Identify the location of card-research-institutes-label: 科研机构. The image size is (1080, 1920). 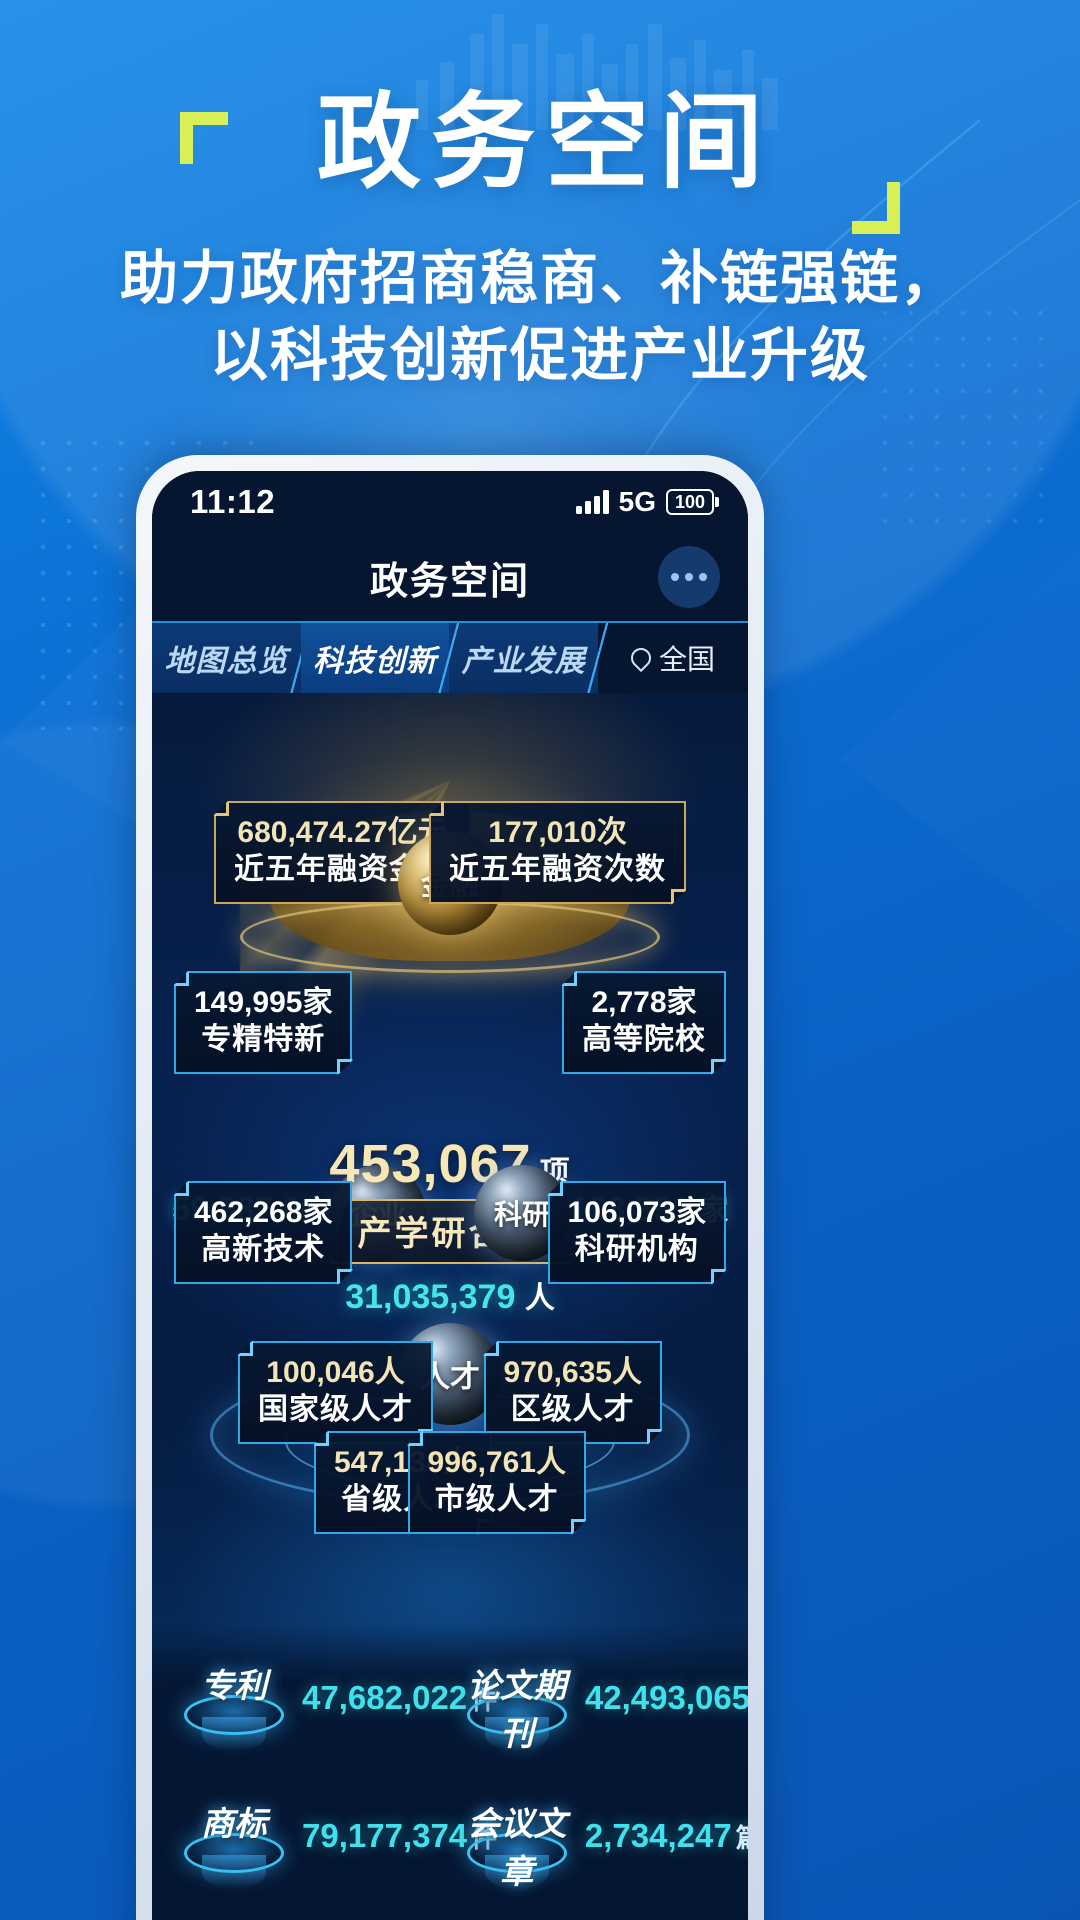
(636, 1249).